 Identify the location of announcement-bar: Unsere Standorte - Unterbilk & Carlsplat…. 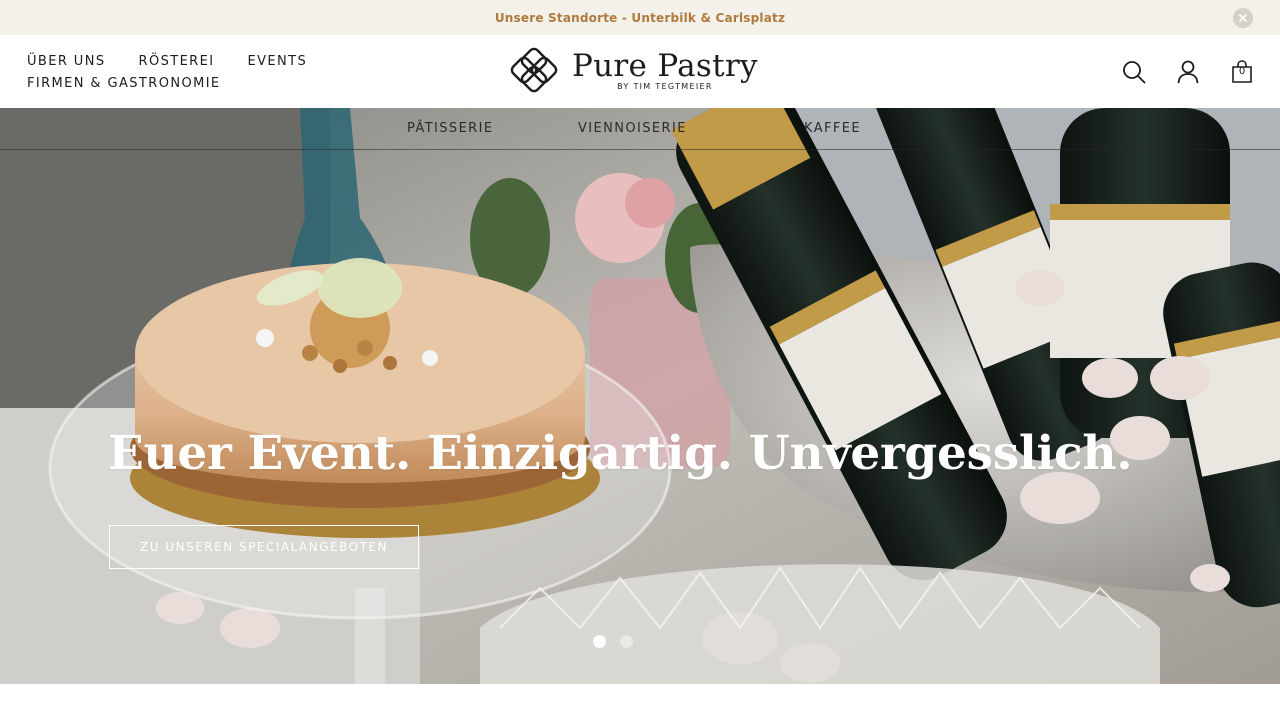
(640, 17).